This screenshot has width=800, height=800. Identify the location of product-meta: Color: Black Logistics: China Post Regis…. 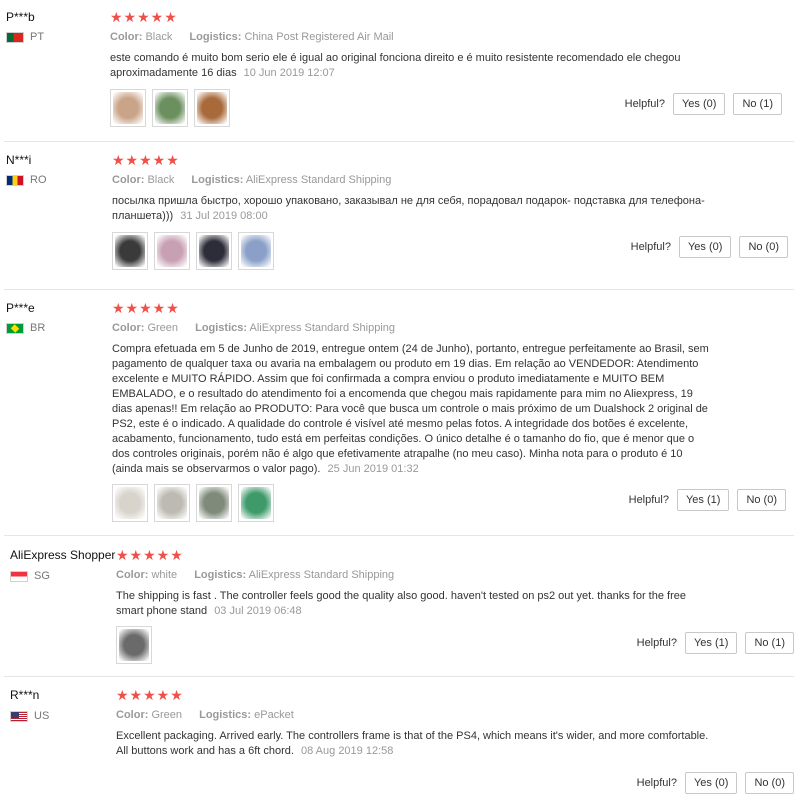
(259, 37).